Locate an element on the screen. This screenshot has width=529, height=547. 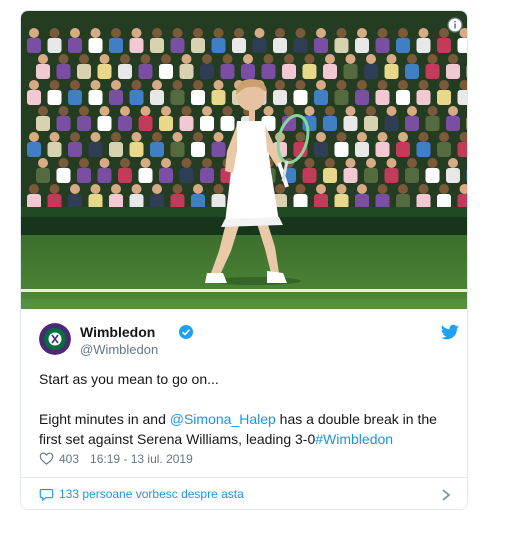
hashtag-link: #Wimbledon is located at coordinates (354, 439).